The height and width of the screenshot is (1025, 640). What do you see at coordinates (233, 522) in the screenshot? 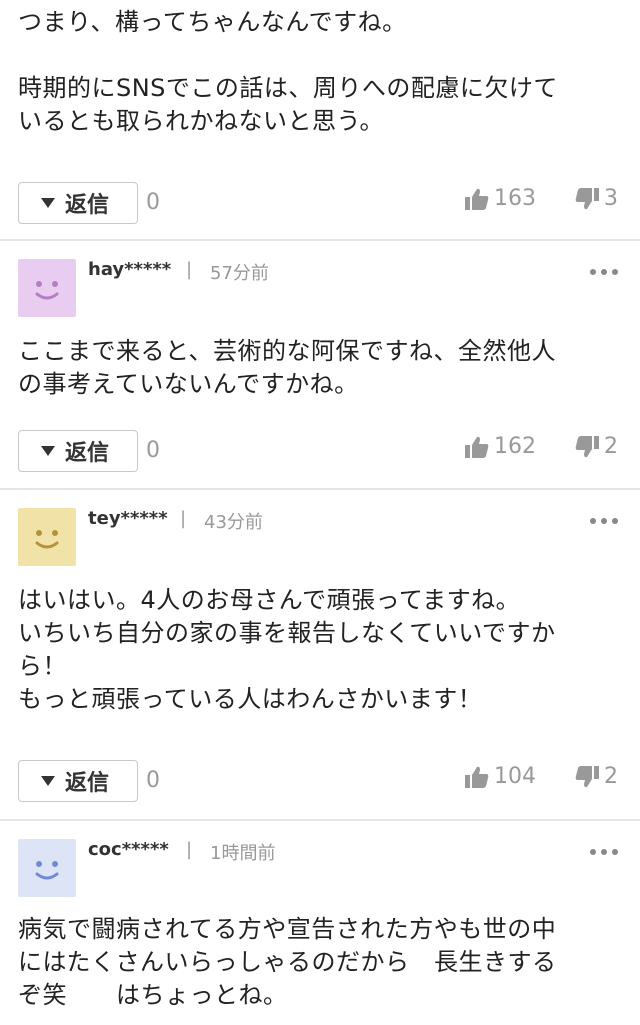
I see `timestamp: 43分前` at bounding box center [233, 522].